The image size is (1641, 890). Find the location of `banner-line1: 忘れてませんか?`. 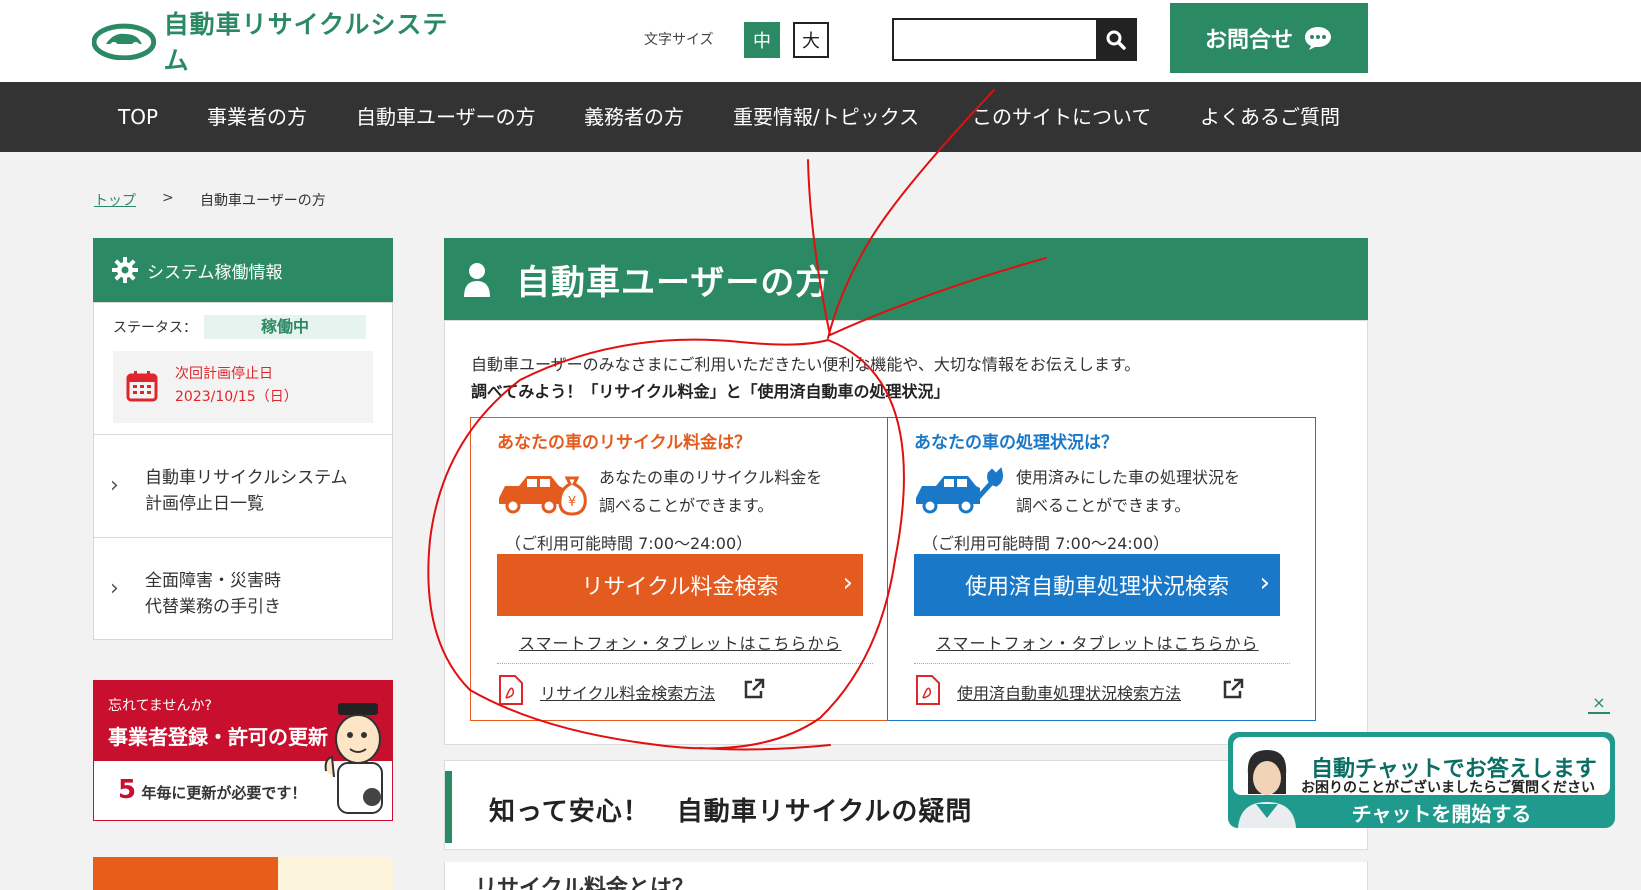

banner-line1: 忘れてませんか? is located at coordinates (160, 706).